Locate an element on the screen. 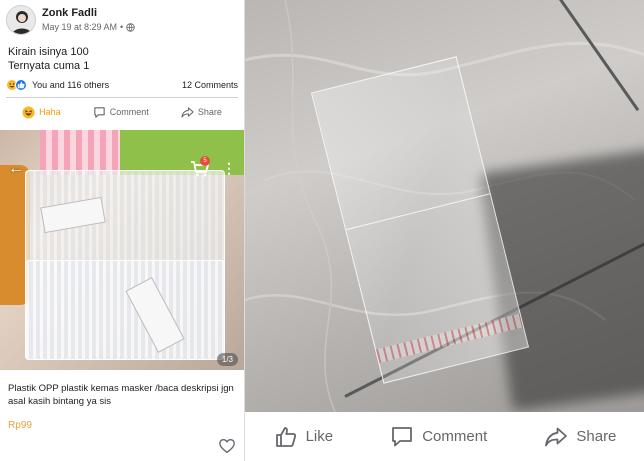 The width and height of the screenshot is (644, 461). haha-icon is located at coordinates (28, 112).